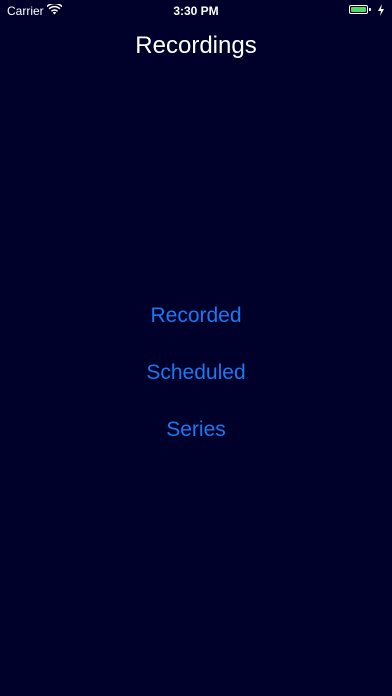  What do you see at coordinates (196, 430) in the screenshot?
I see `series-button: Series` at bounding box center [196, 430].